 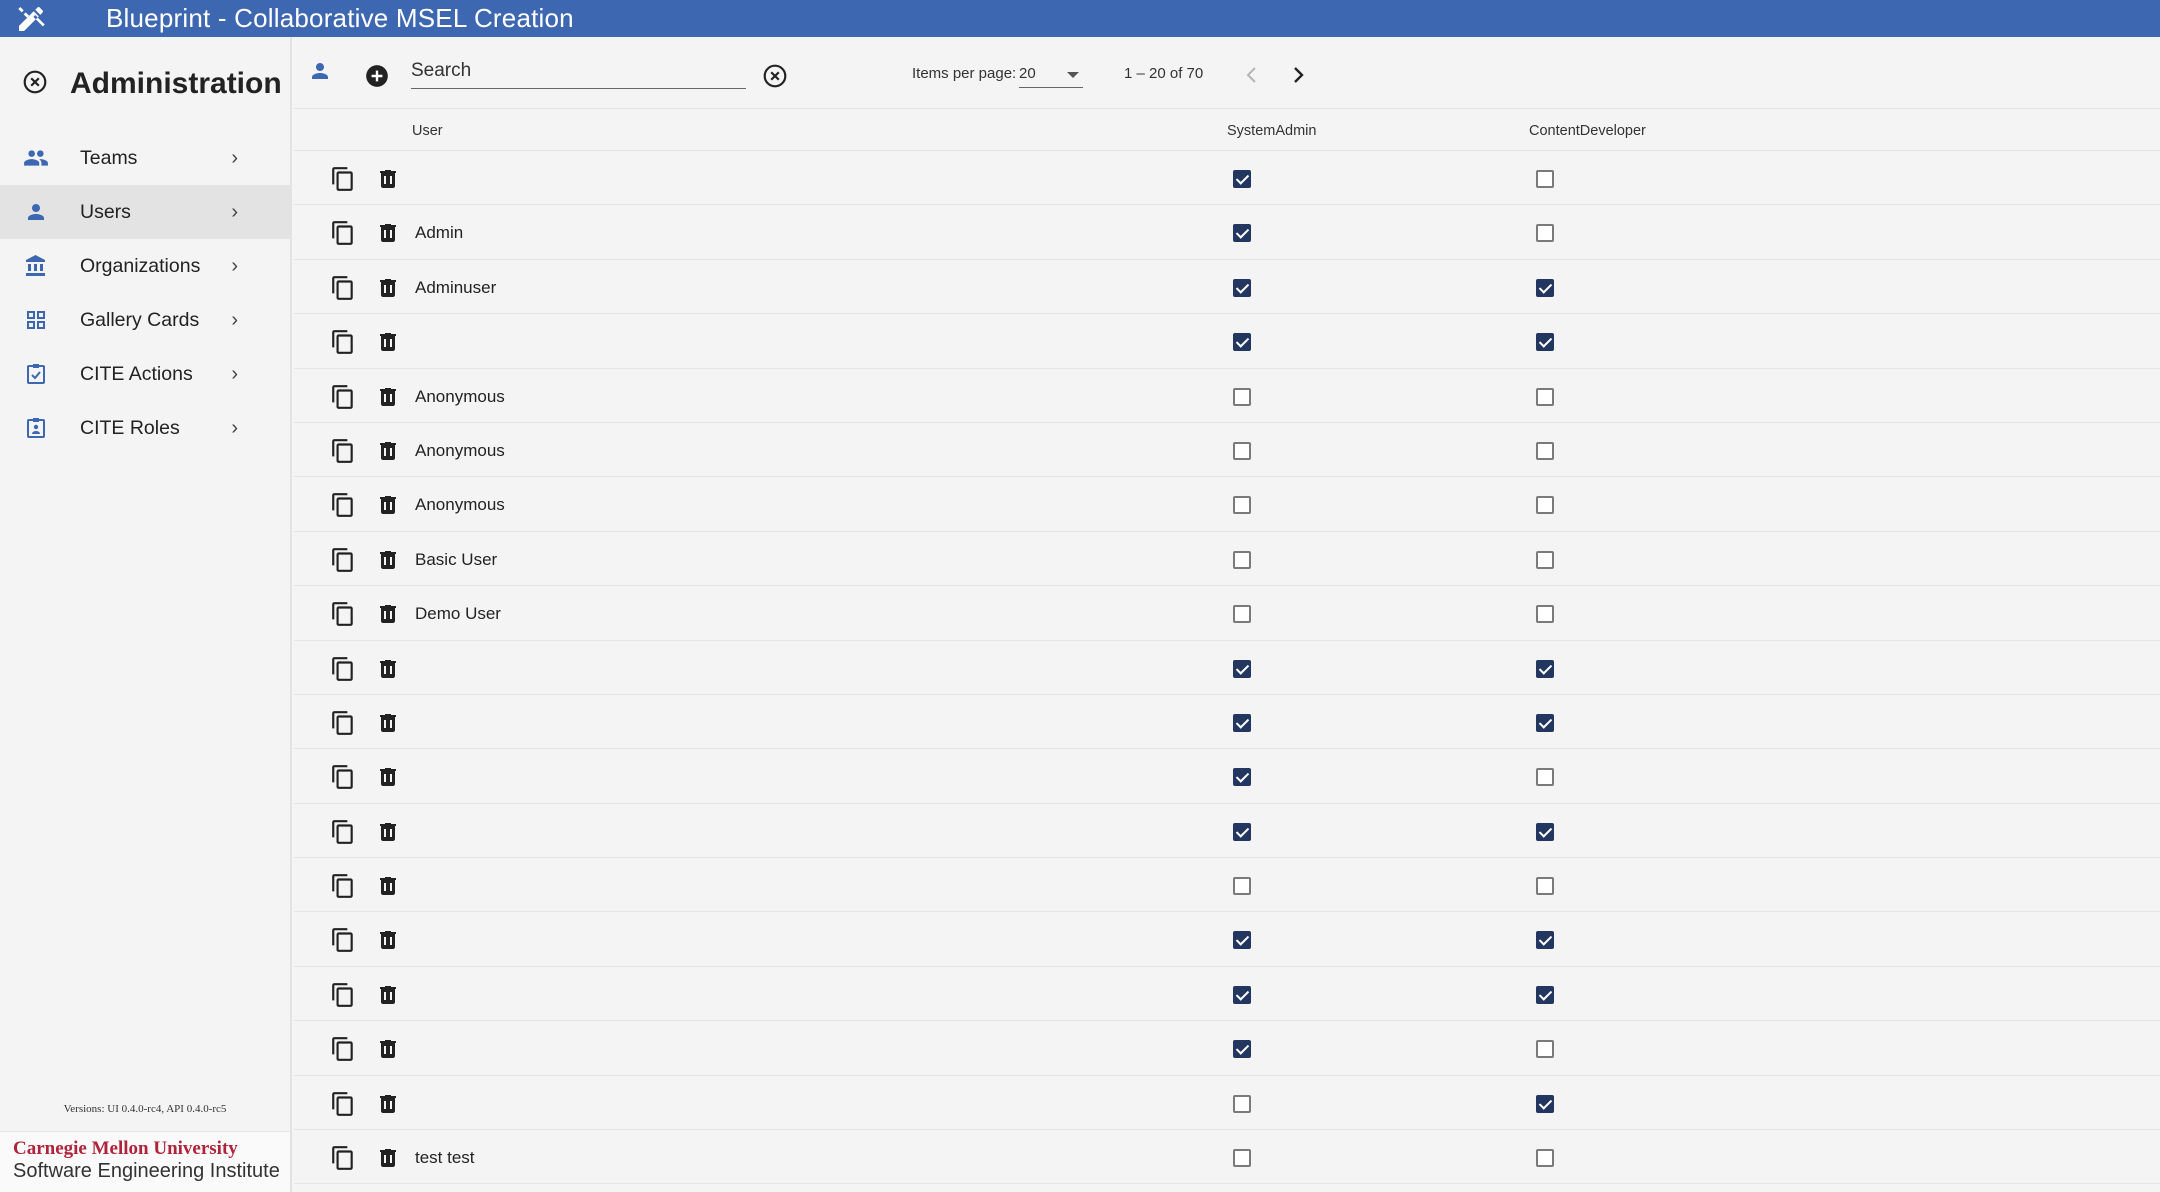 What do you see at coordinates (775, 76) in the screenshot?
I see `clear-search-icon` at bounding box center [775, 76].